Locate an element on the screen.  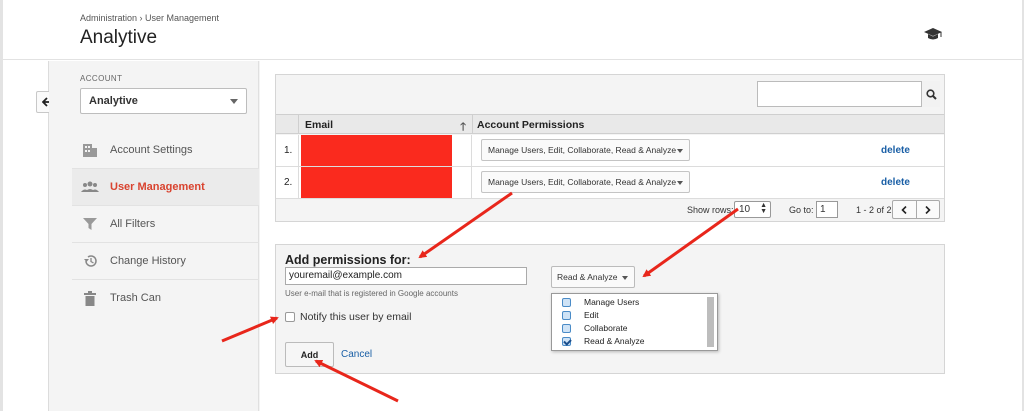
account-select-value: Analytive is located at coordinates (113, 101).